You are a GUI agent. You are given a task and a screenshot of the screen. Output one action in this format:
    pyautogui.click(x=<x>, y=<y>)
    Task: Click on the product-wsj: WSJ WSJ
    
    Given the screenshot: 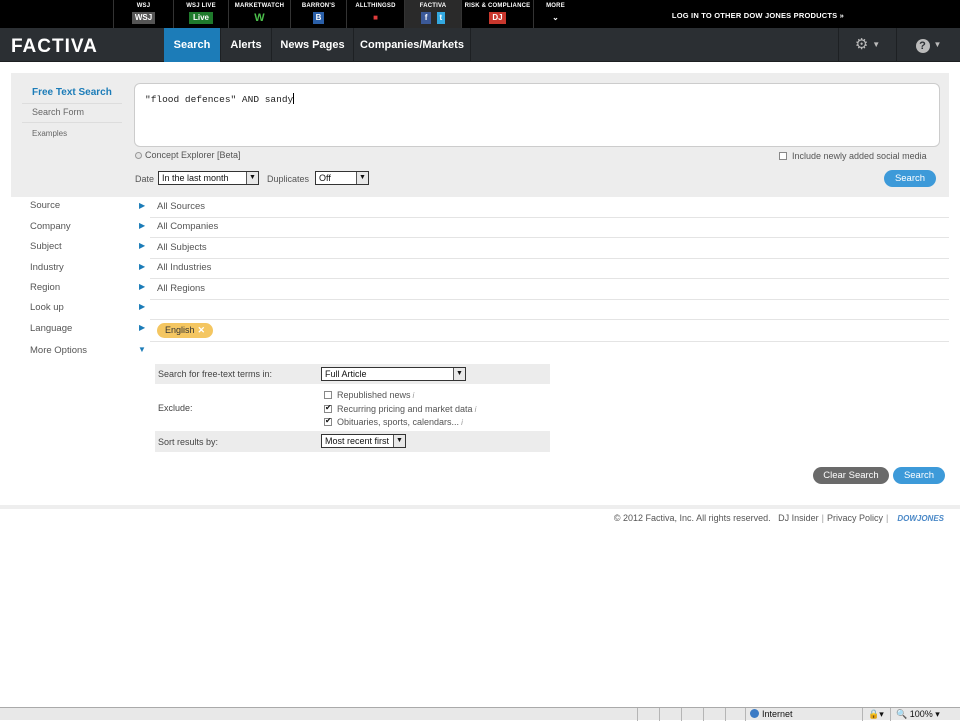 What is the action you would take?
    pyautogui.click(x=143, y=14)
    